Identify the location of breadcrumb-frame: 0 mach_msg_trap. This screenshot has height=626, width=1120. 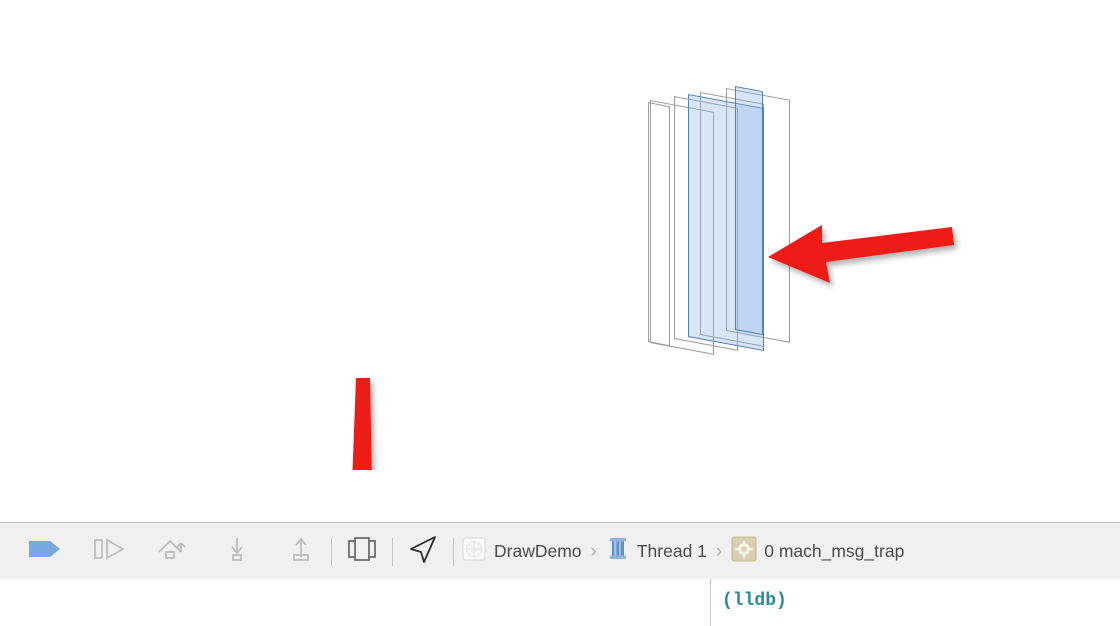
(817, 552).